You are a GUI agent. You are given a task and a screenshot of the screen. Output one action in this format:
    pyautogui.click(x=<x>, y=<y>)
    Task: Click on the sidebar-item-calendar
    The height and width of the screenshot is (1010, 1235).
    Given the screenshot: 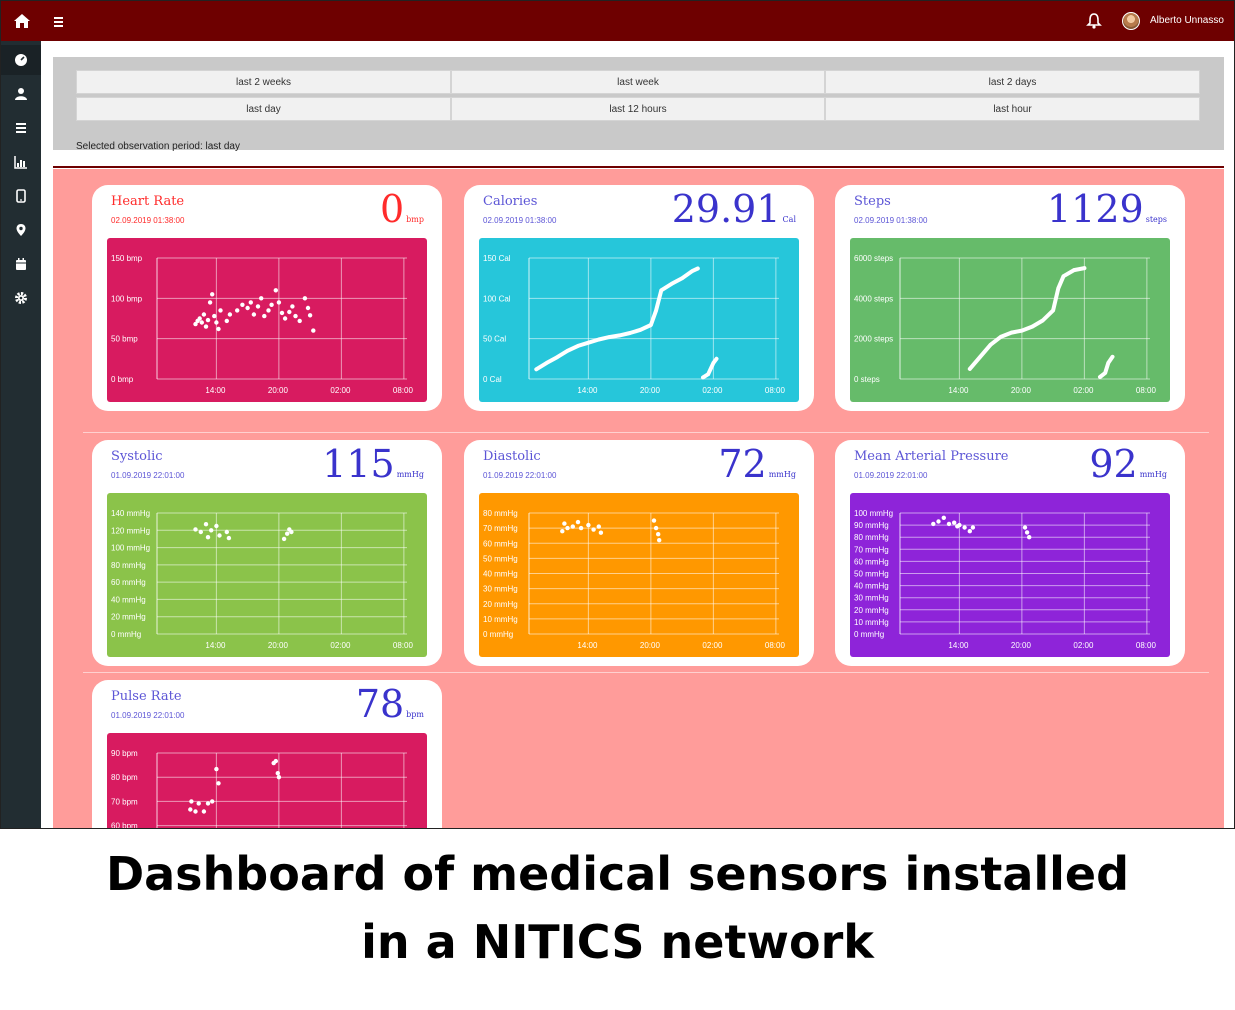 What is the action you would take?
    pyautogui.click(x=21, y=264)
    